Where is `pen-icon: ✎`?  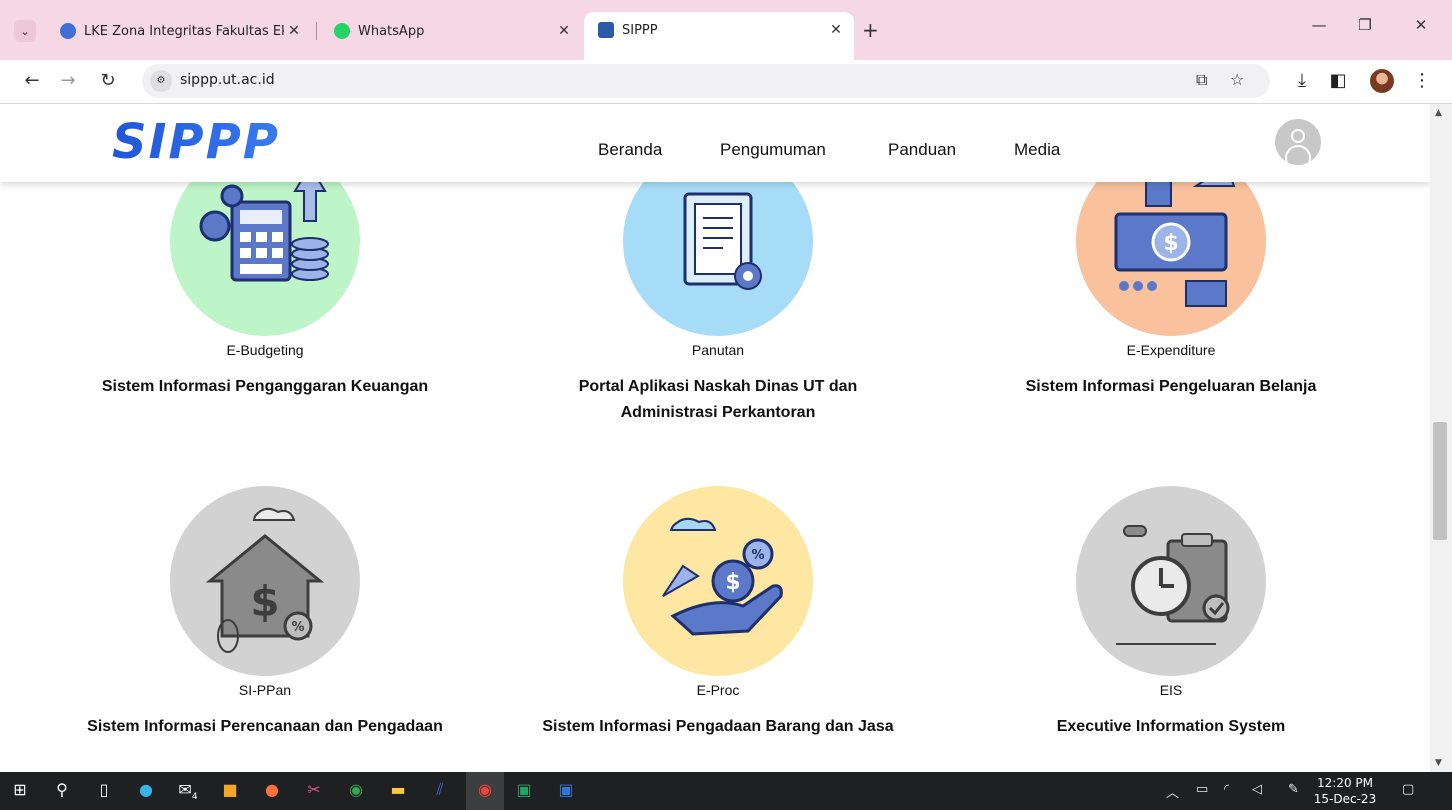 pen-icon: ✎ is located at coordinates (1293, 789).